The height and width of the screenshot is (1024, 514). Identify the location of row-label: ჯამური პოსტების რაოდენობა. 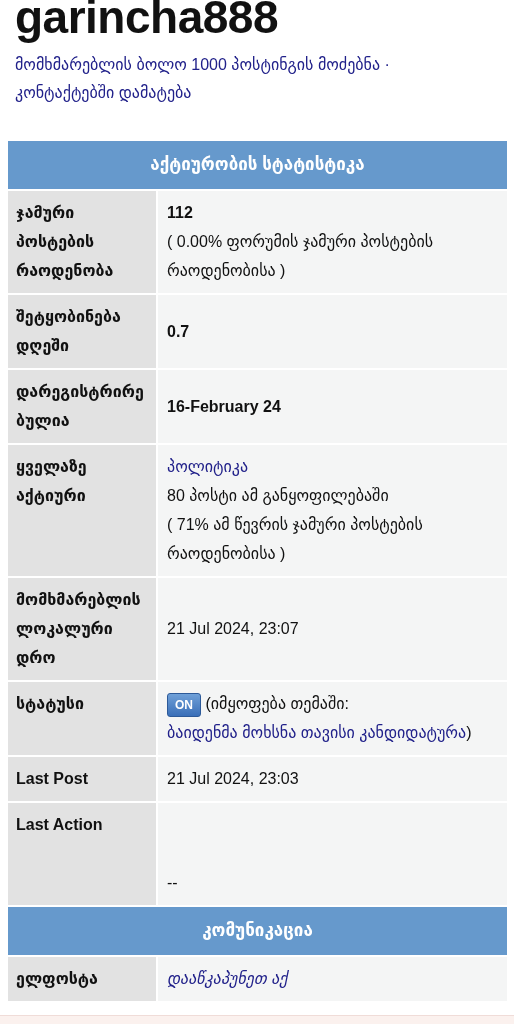
(82, 242).